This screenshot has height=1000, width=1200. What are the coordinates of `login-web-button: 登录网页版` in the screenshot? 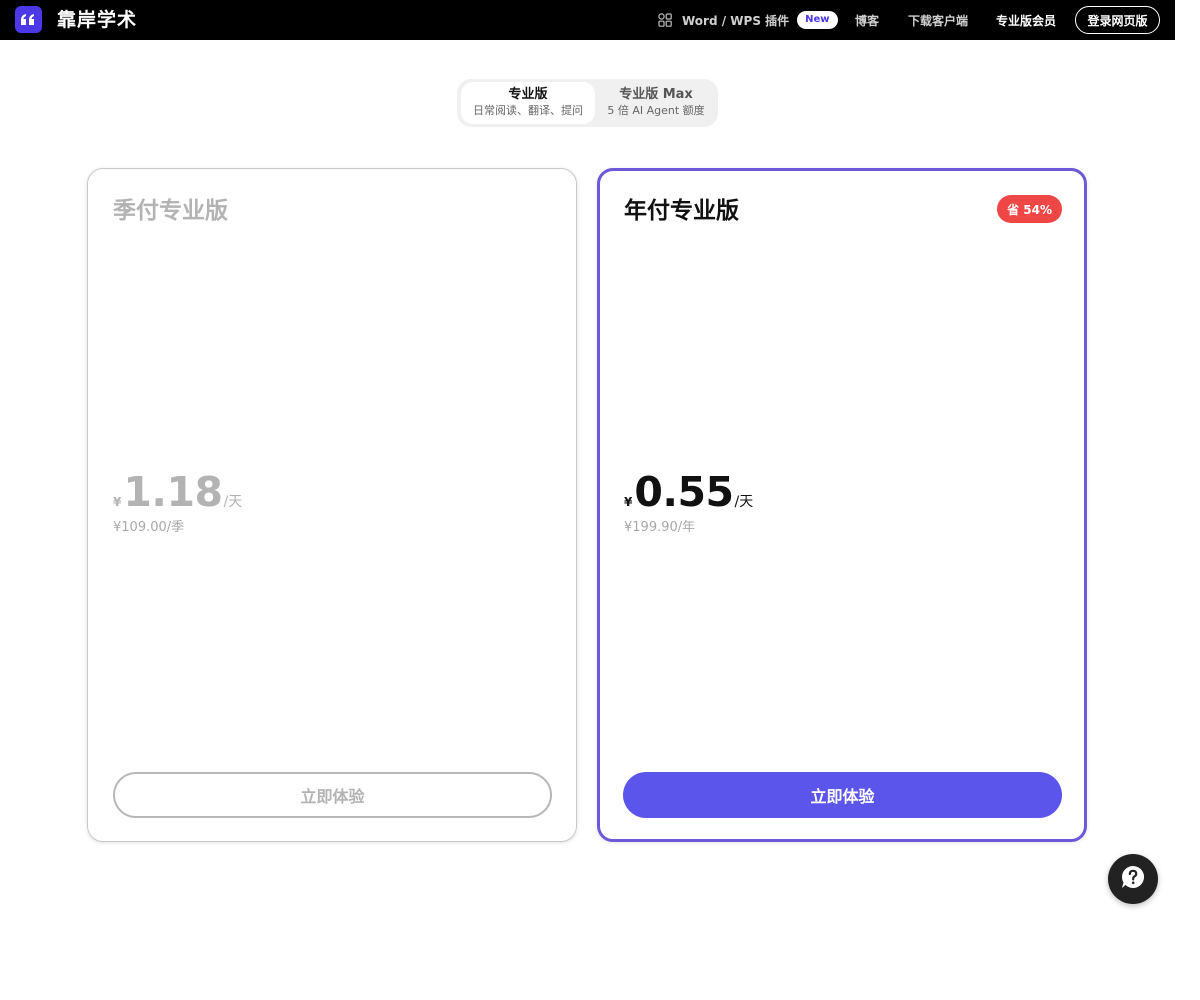 It's located at (1117, 20).